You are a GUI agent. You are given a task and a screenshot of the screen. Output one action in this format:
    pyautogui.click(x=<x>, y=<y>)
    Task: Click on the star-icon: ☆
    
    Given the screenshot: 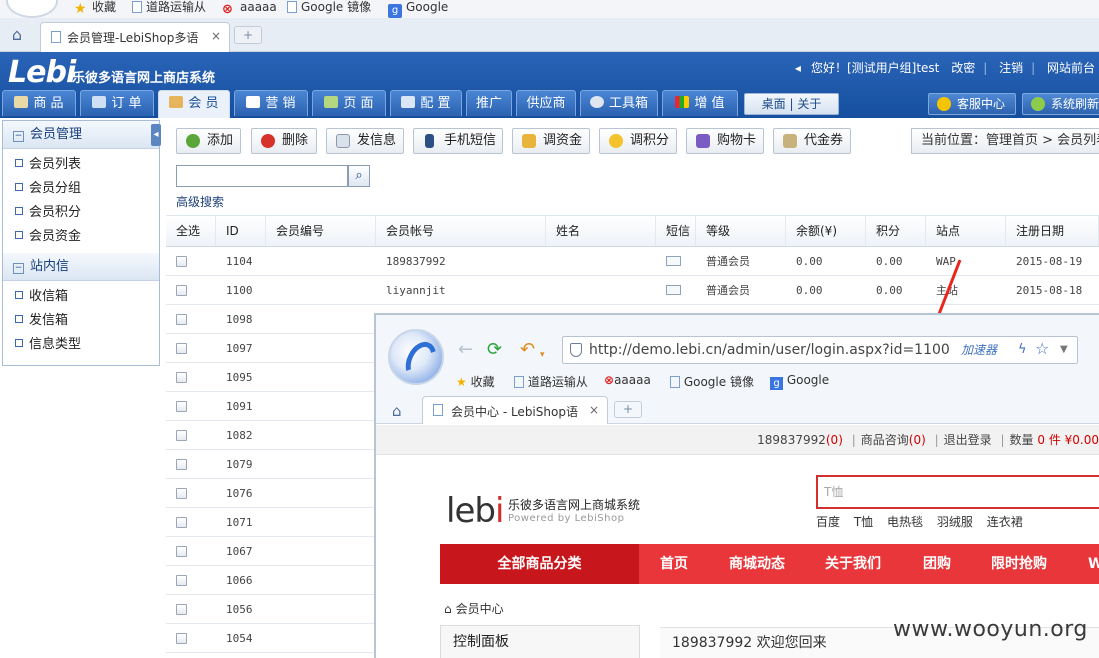 What is the action you would take?
    pyautogui.click(x=1042, y=349)
    